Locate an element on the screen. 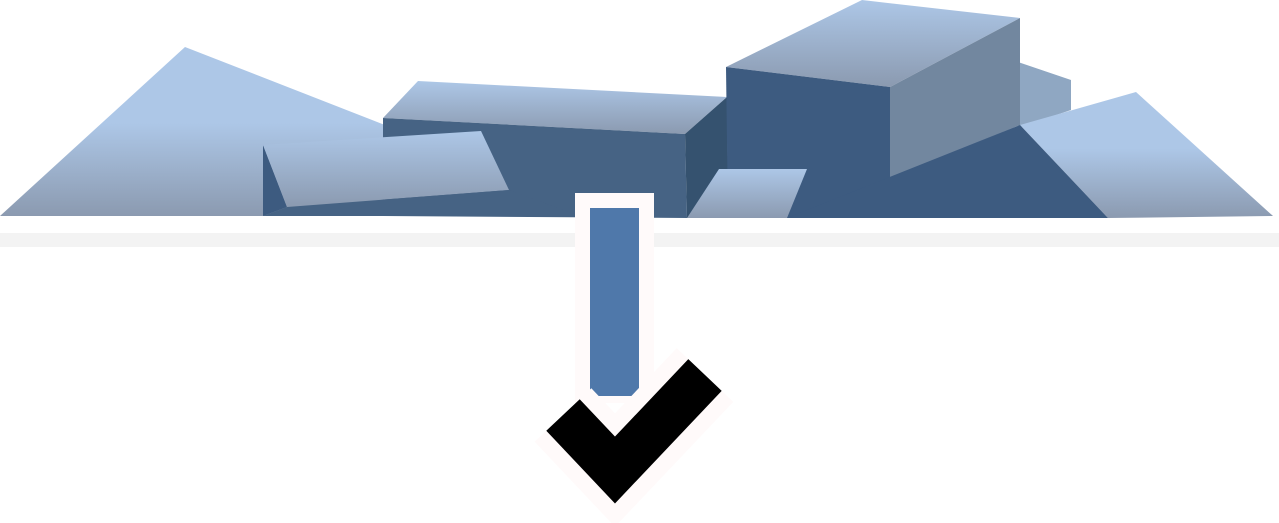 The height and width of the screenshot is (523, 1279). down-arrow-shaft-icon is located at coordinates (614, 298).